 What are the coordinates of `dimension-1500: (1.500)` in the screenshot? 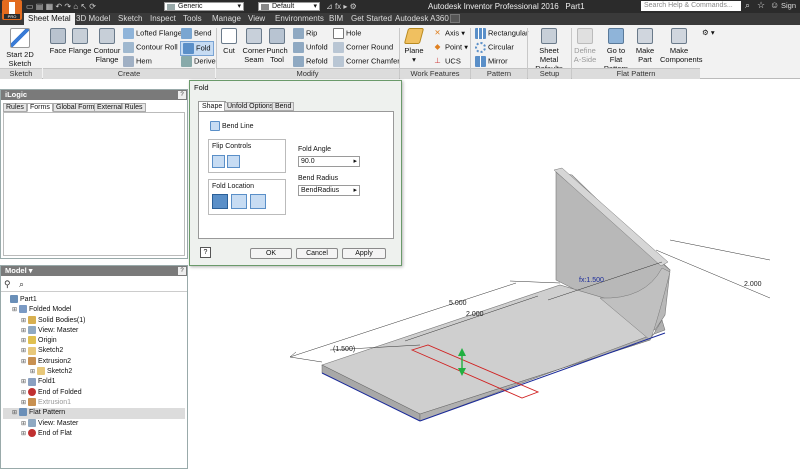 It's located at (344, 349).